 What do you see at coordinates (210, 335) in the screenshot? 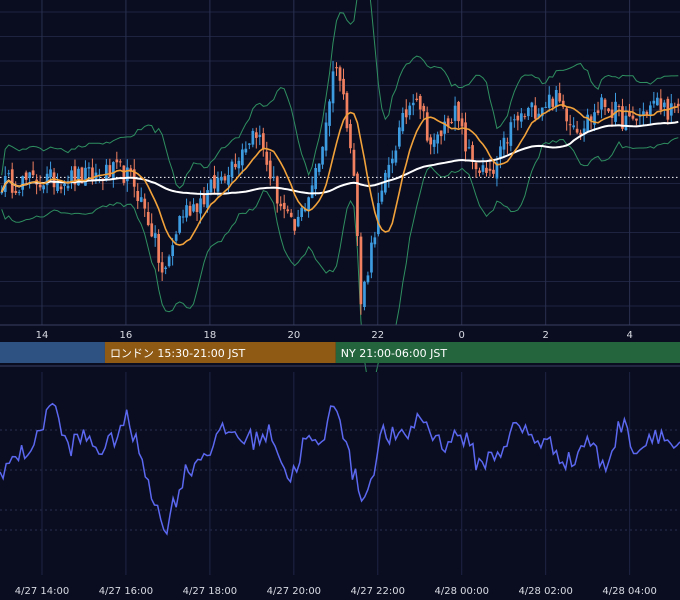
I see `main-x-tick-label: 18` at bounding box center [210, 335].